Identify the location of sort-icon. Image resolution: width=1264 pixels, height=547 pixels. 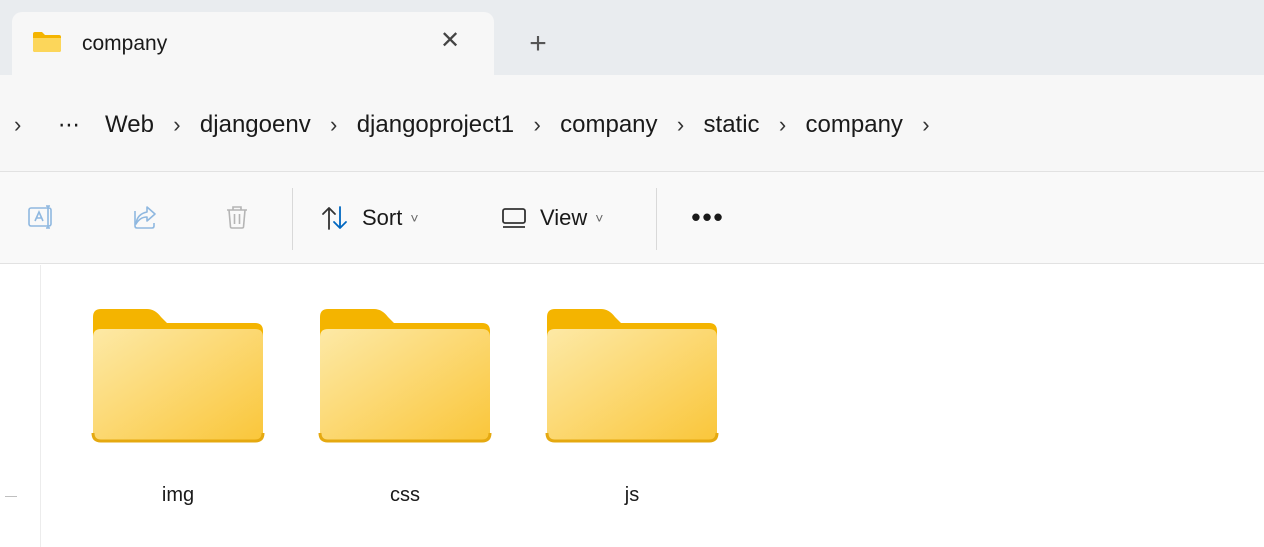
(334, 218).